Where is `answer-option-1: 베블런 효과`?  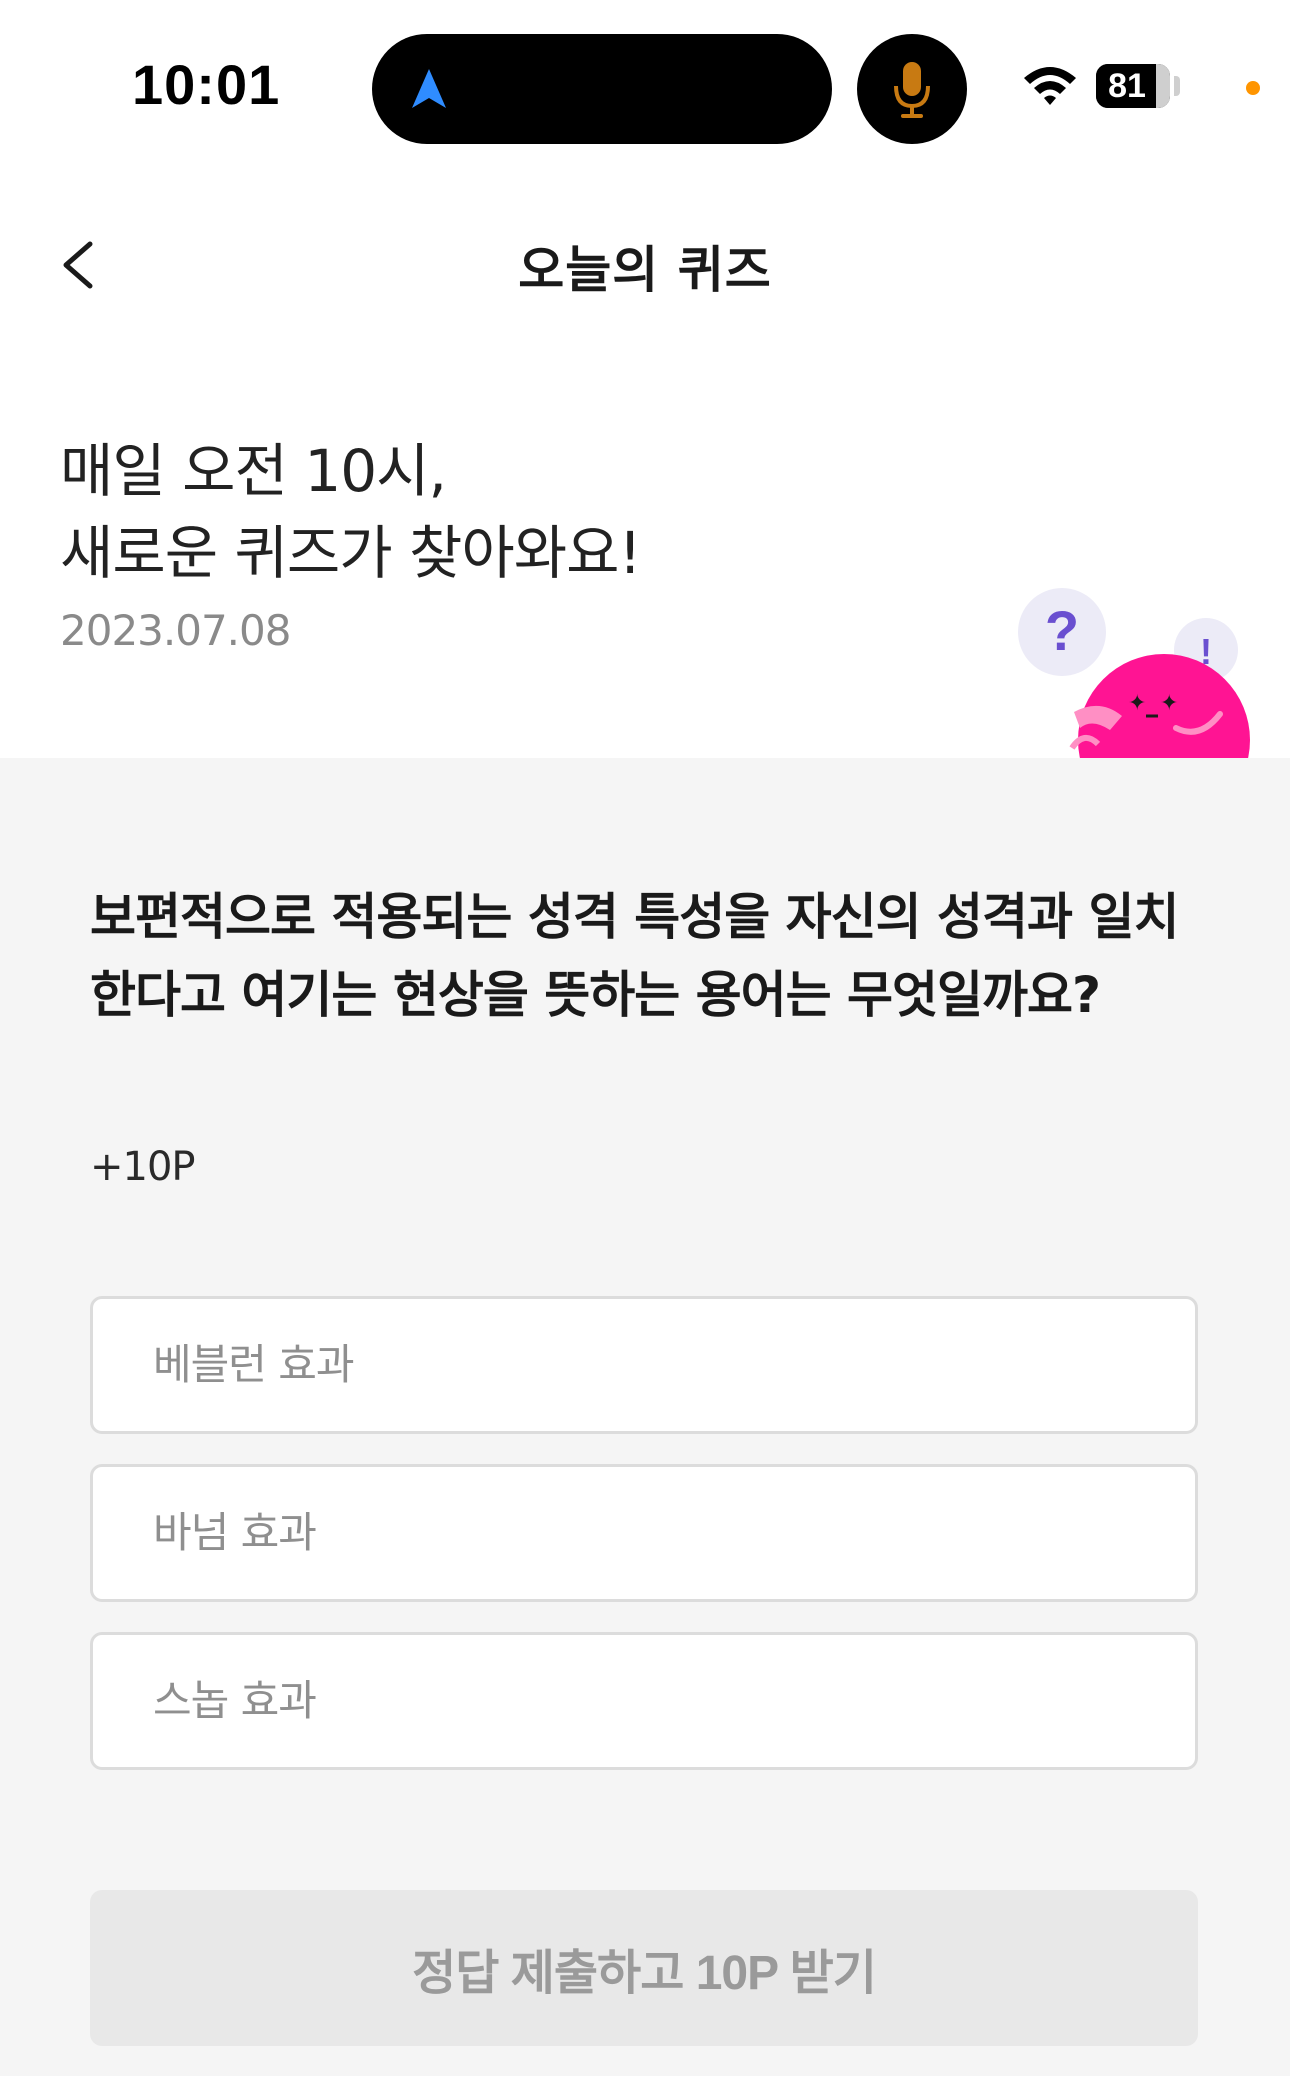
answer-option-1: 베블런 효과 is located at coordinates (644, 1365).